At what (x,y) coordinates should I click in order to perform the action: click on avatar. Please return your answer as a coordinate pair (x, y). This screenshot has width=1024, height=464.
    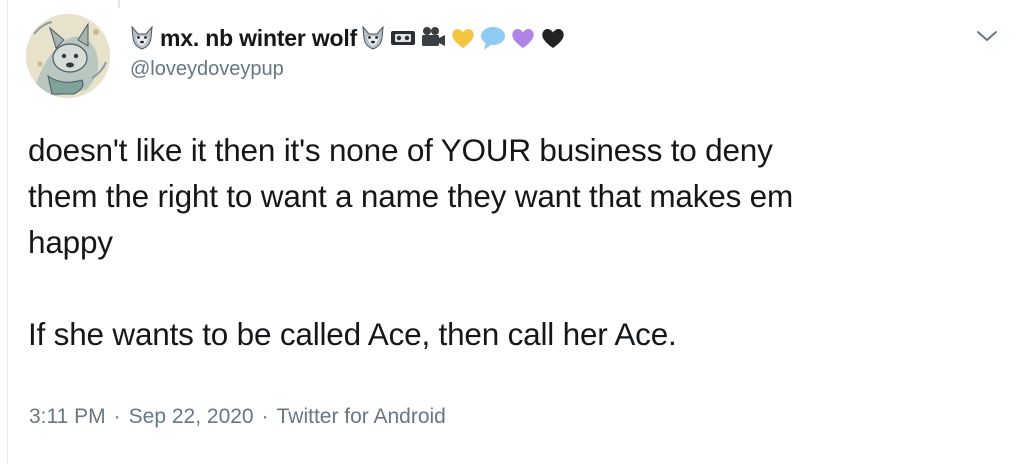
    Looking at the image, I should click on (68, 56).